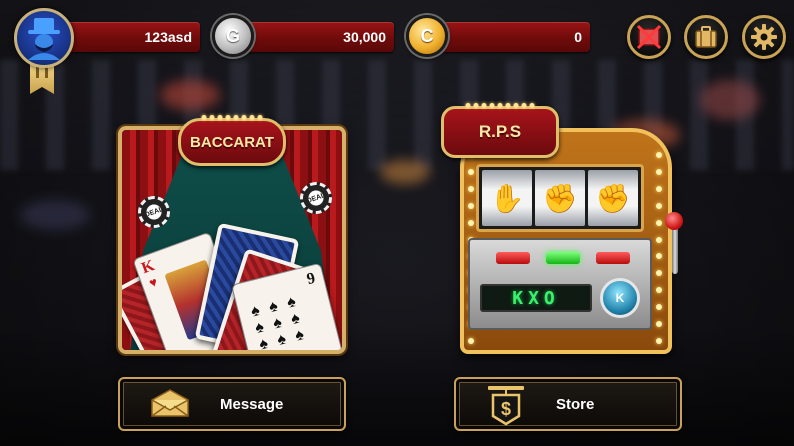 The image size is (794, 446). What do you see at coordinates (675, 249) in the screenshot?
I see `slot-lever-rod` at bounding box center [675, 249].